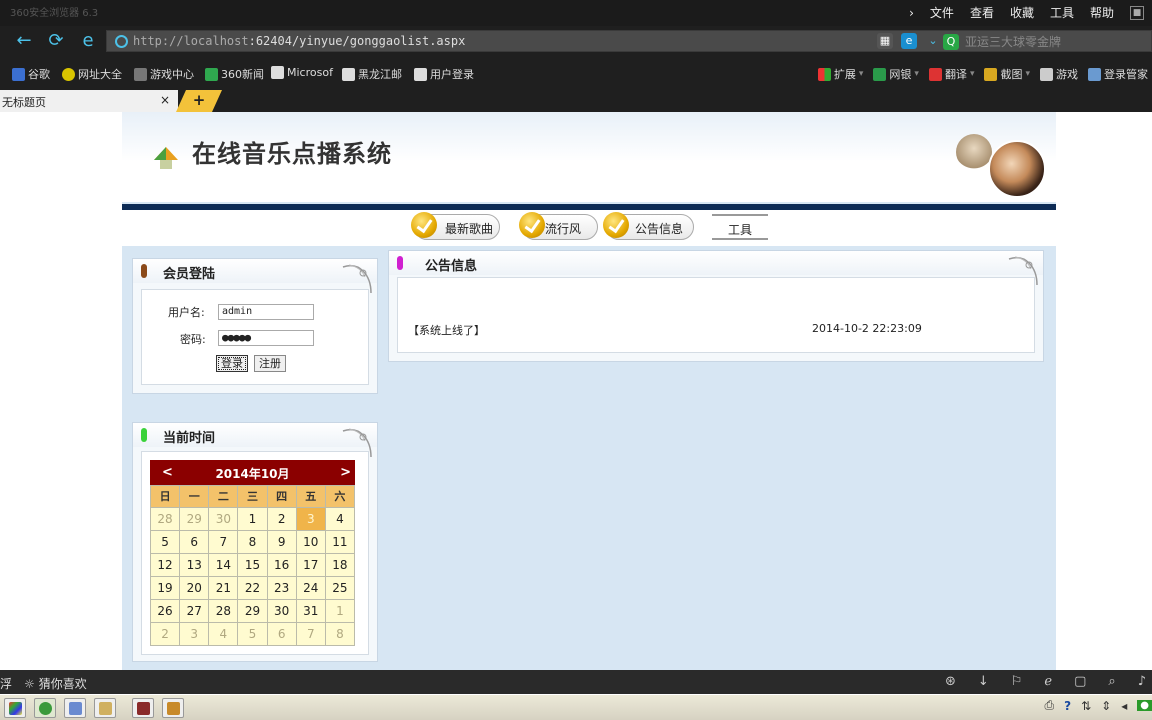  I want to click on back-arrow-icon: ←, so click(24, 41).